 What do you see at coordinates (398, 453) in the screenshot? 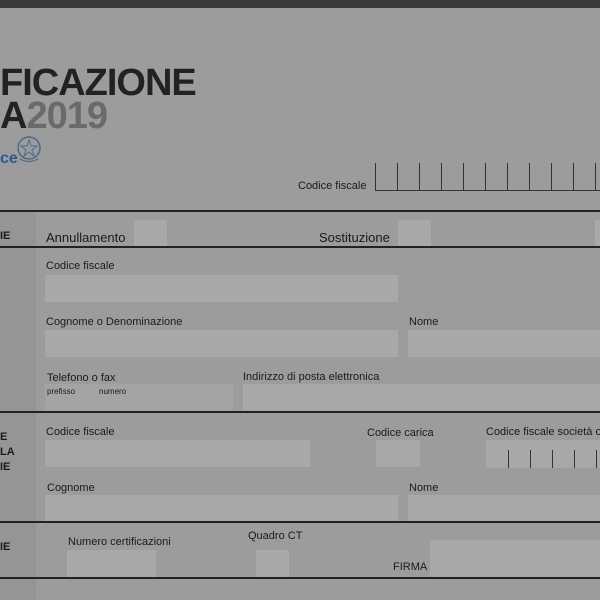
I see `codice-carica-field` at bounding box center [398, 453].